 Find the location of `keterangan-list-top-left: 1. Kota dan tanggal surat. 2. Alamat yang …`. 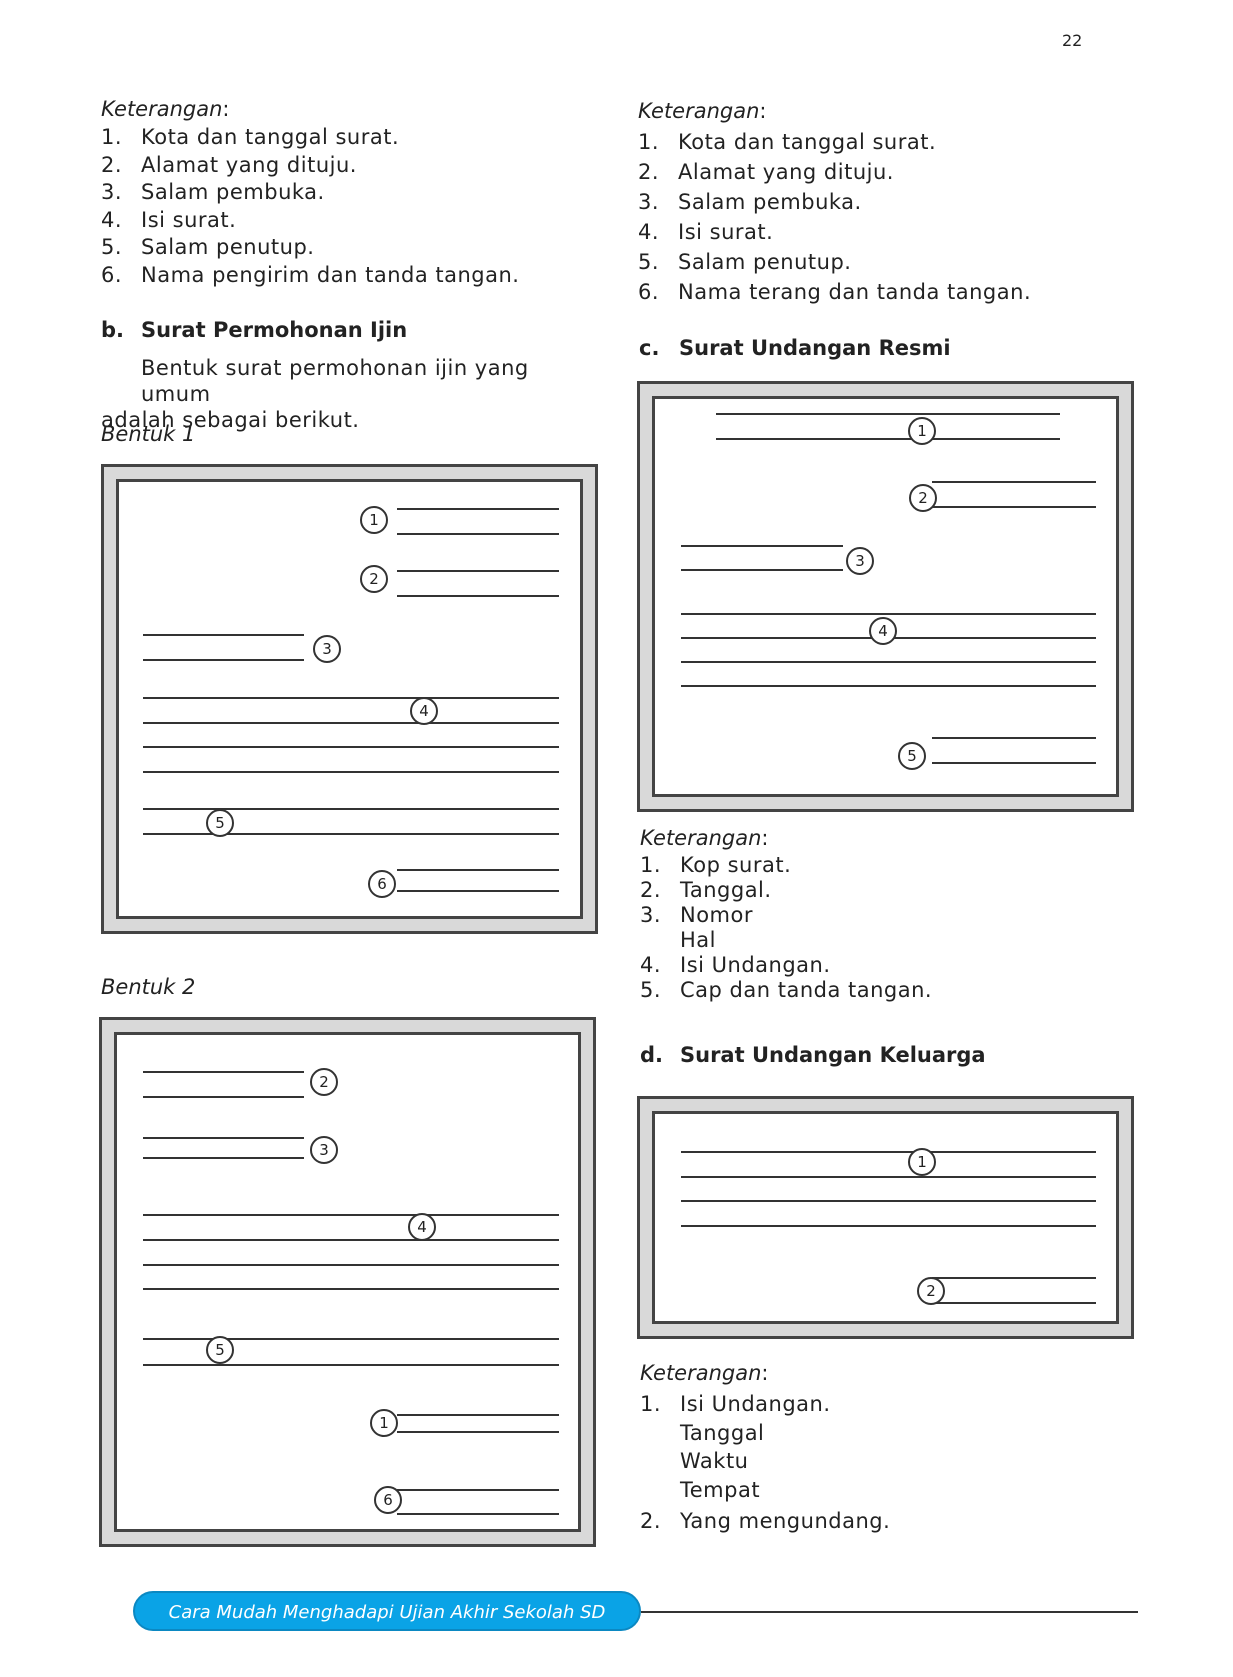

keterangan-list-top-left: 1. Kota dan tanggal surat. 2. Alamat yang … is located at coordinates (310, 206).